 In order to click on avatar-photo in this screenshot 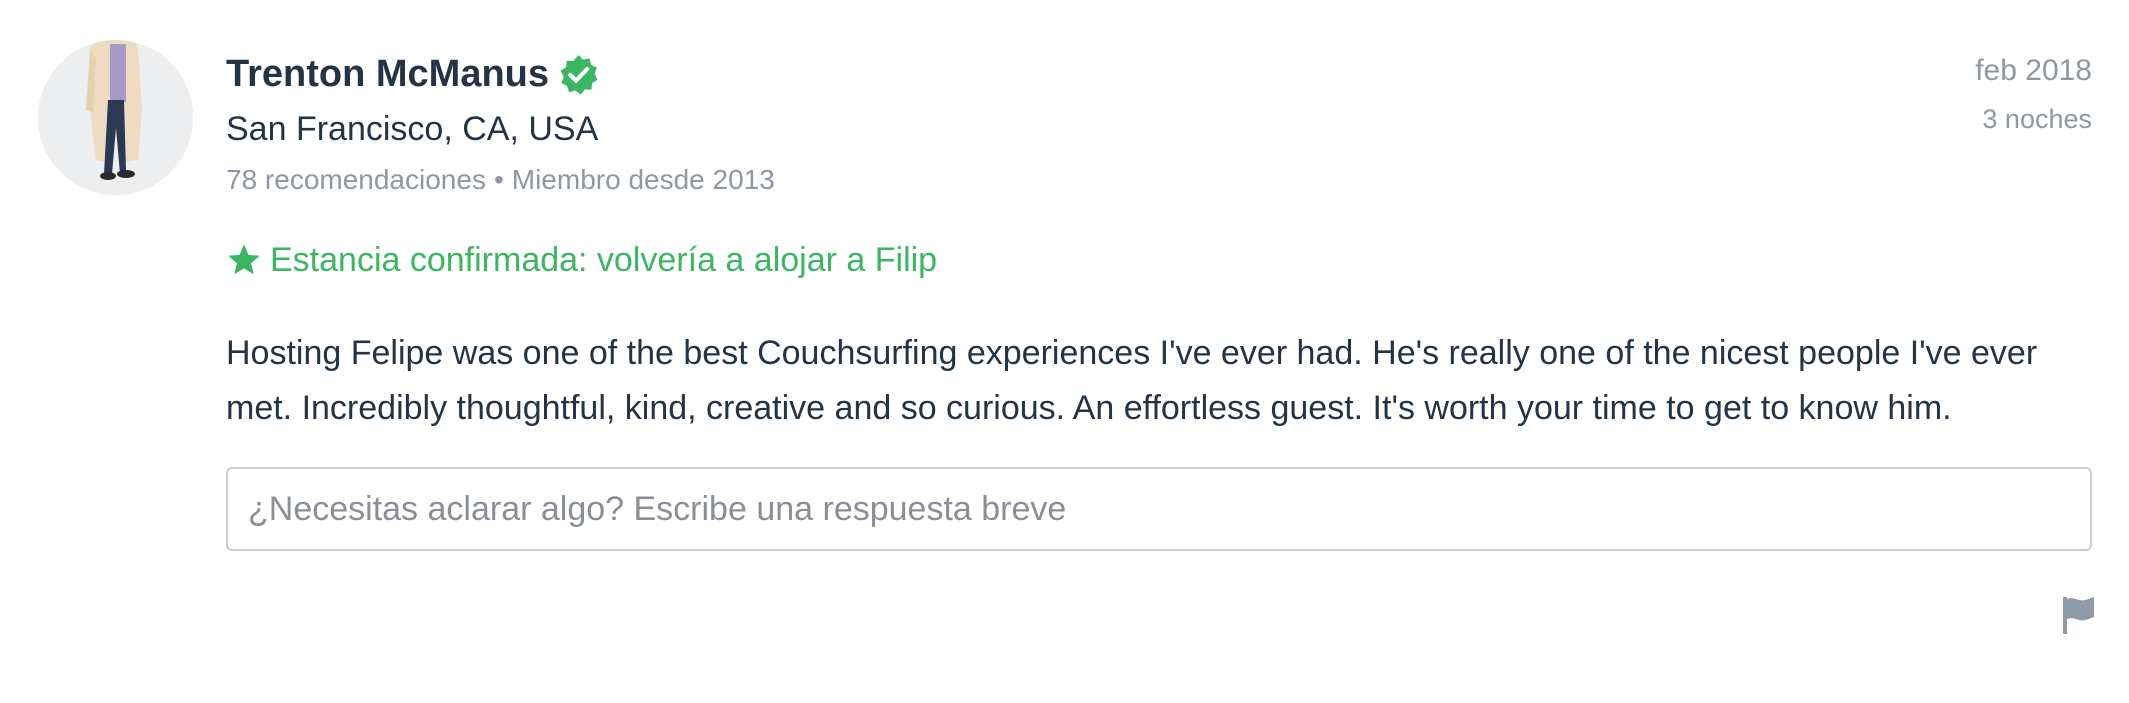, I will do `click(115, 117)`.